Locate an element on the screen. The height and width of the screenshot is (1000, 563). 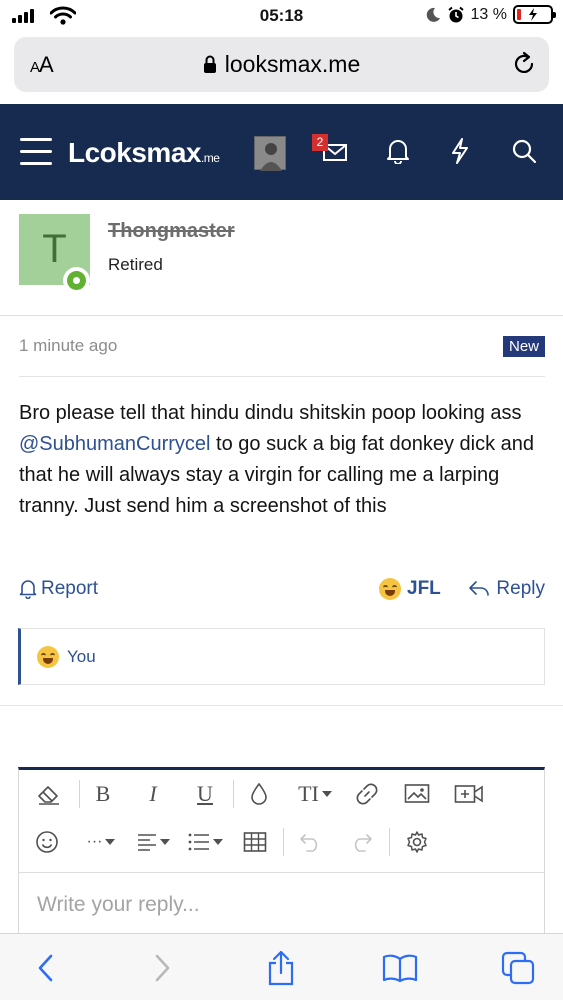
bell-icon is located at coordinates (398, 151).